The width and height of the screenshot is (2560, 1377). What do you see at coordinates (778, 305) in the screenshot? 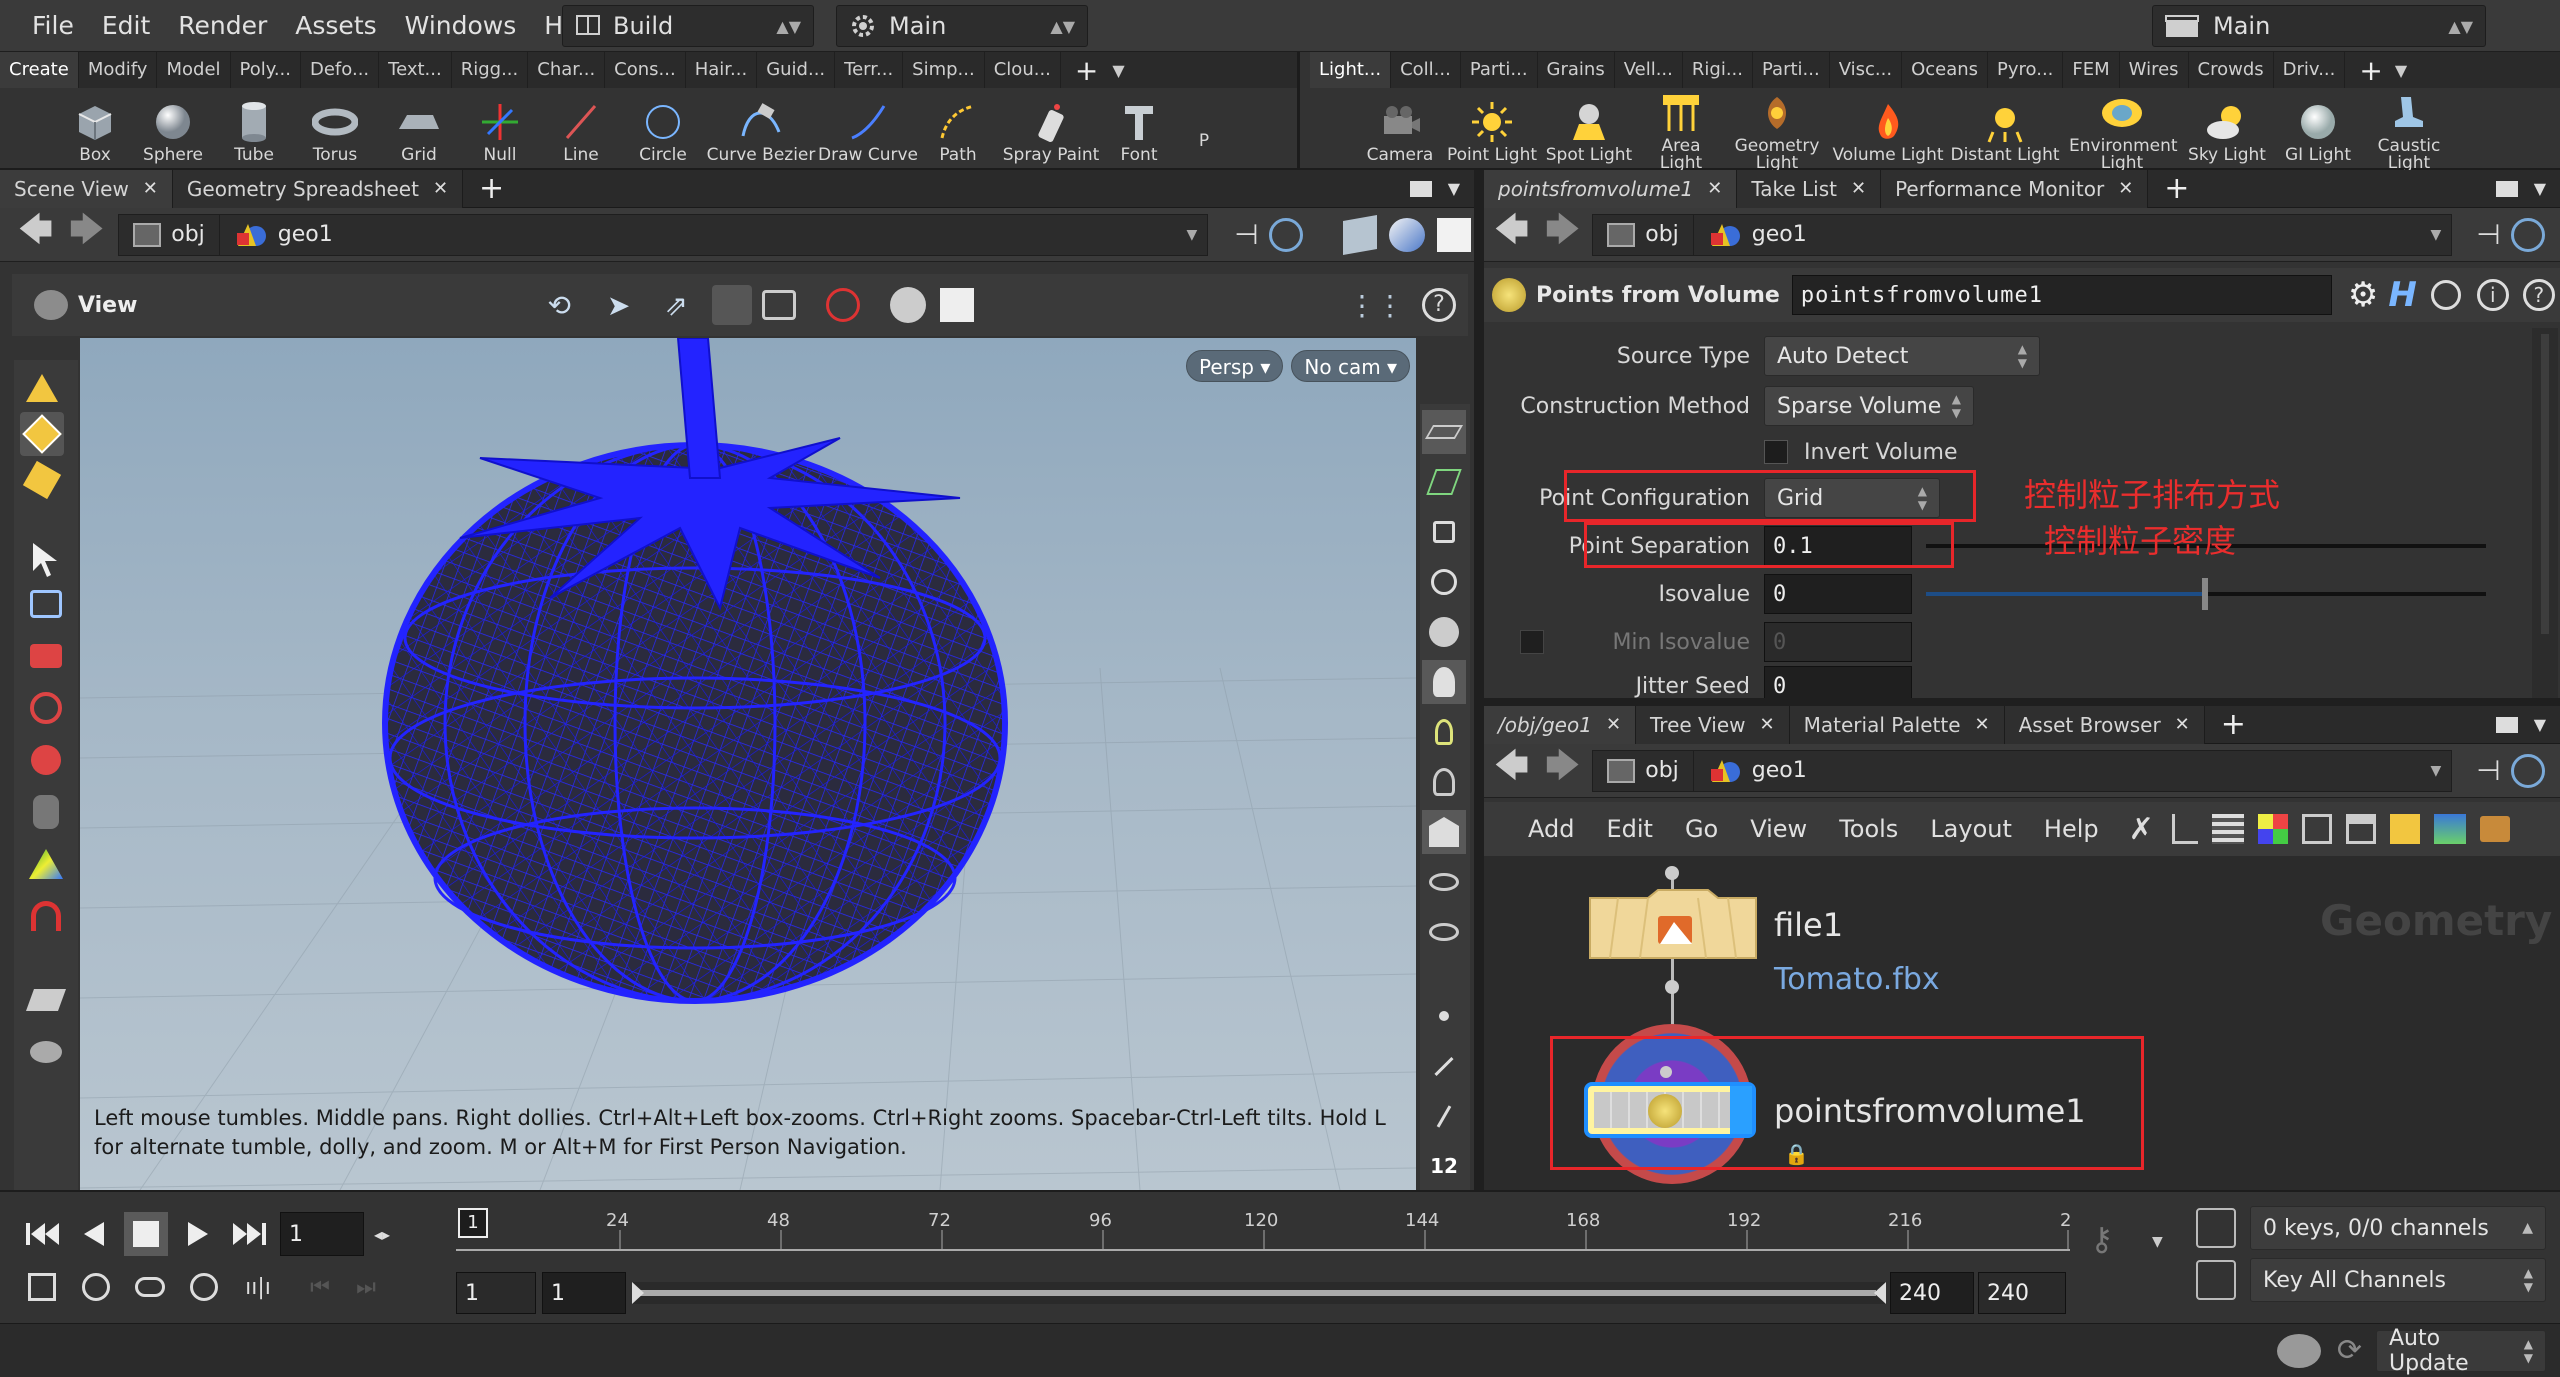
I see `snapshot-icon` at bounding box center [778, 305].